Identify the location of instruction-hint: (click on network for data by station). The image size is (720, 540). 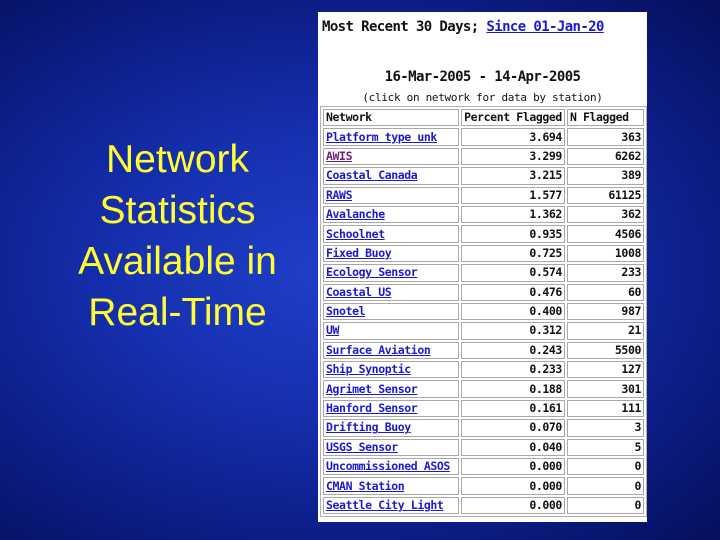
(482, 97).